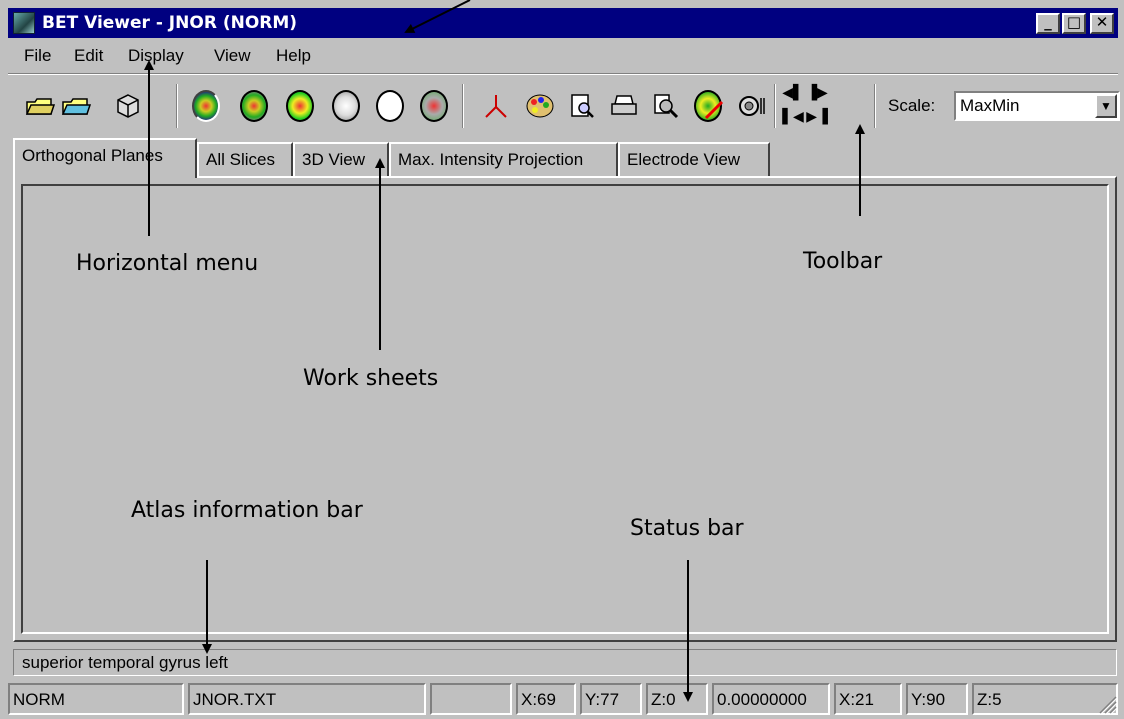 This screenshot has width=1124, height=719. I want to click on status-cell-value: 0.00000000, so click(771, 699).